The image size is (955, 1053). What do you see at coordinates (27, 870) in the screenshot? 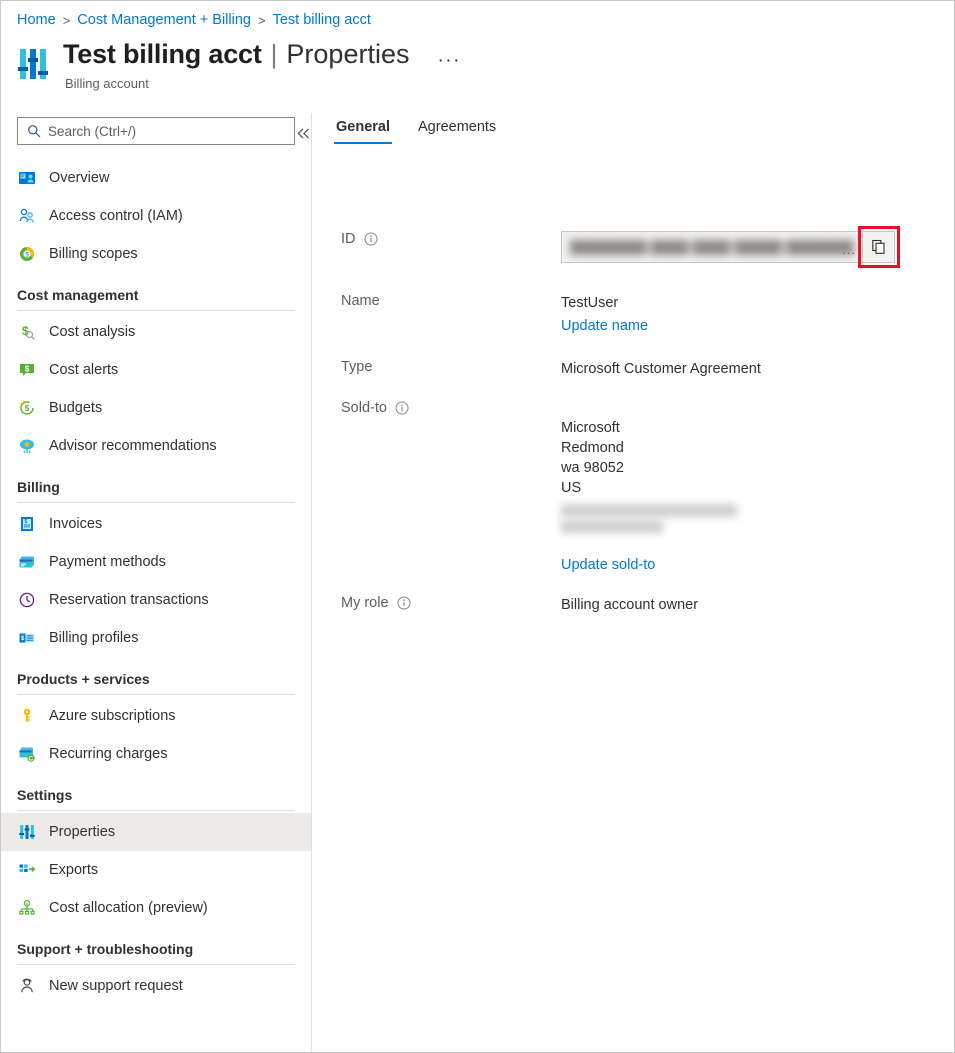
I see `exports-icon` at bounding box center [27, 870].